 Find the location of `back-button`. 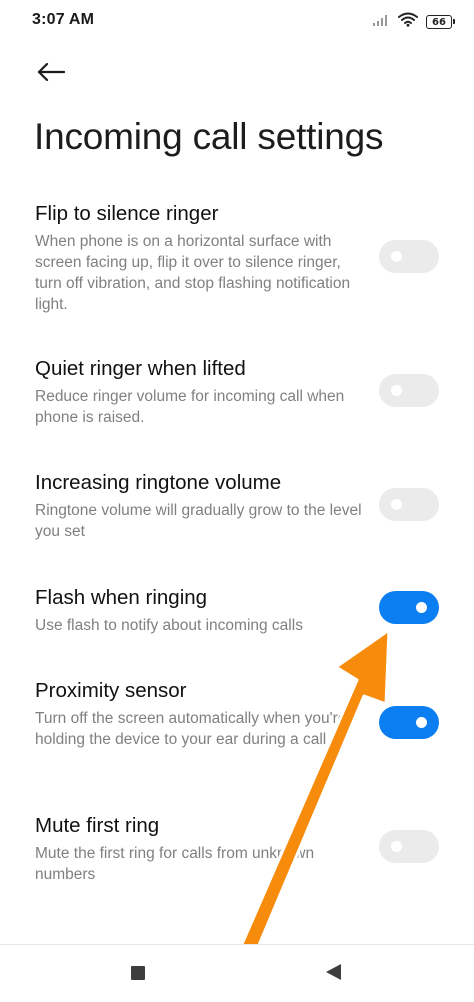

back-button is located at coordinates (51, 74).